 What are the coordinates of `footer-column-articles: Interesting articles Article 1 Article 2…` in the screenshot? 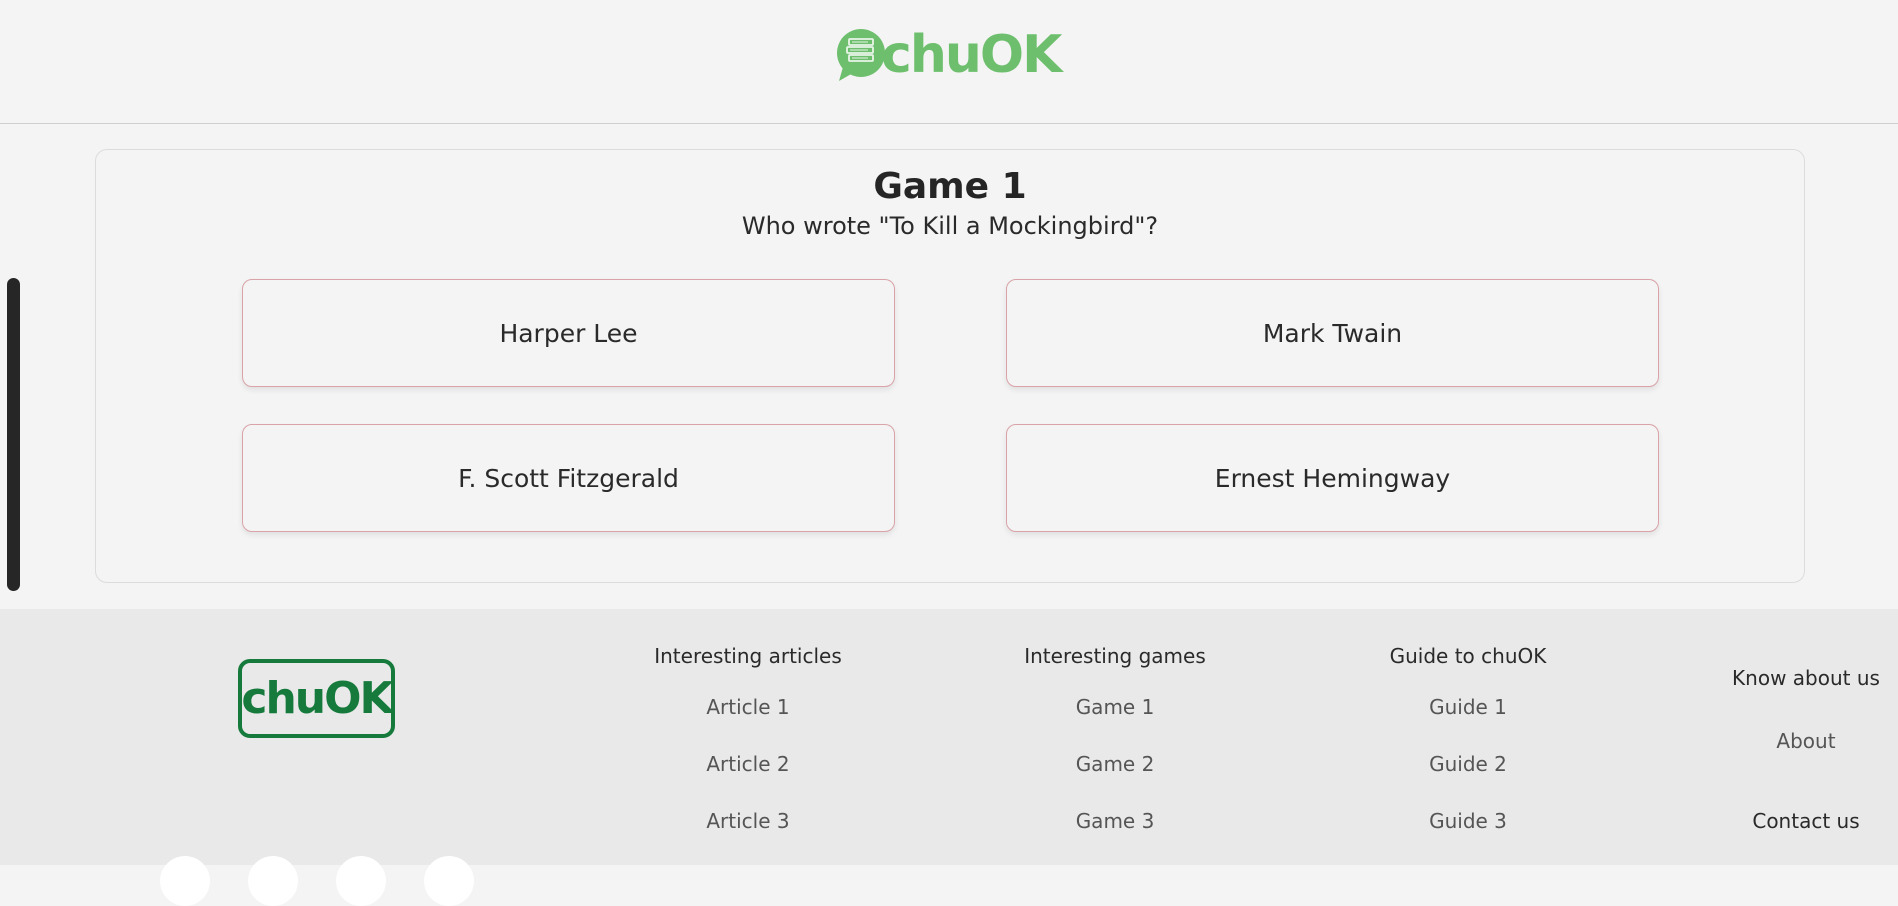 It's located at (748, 744).